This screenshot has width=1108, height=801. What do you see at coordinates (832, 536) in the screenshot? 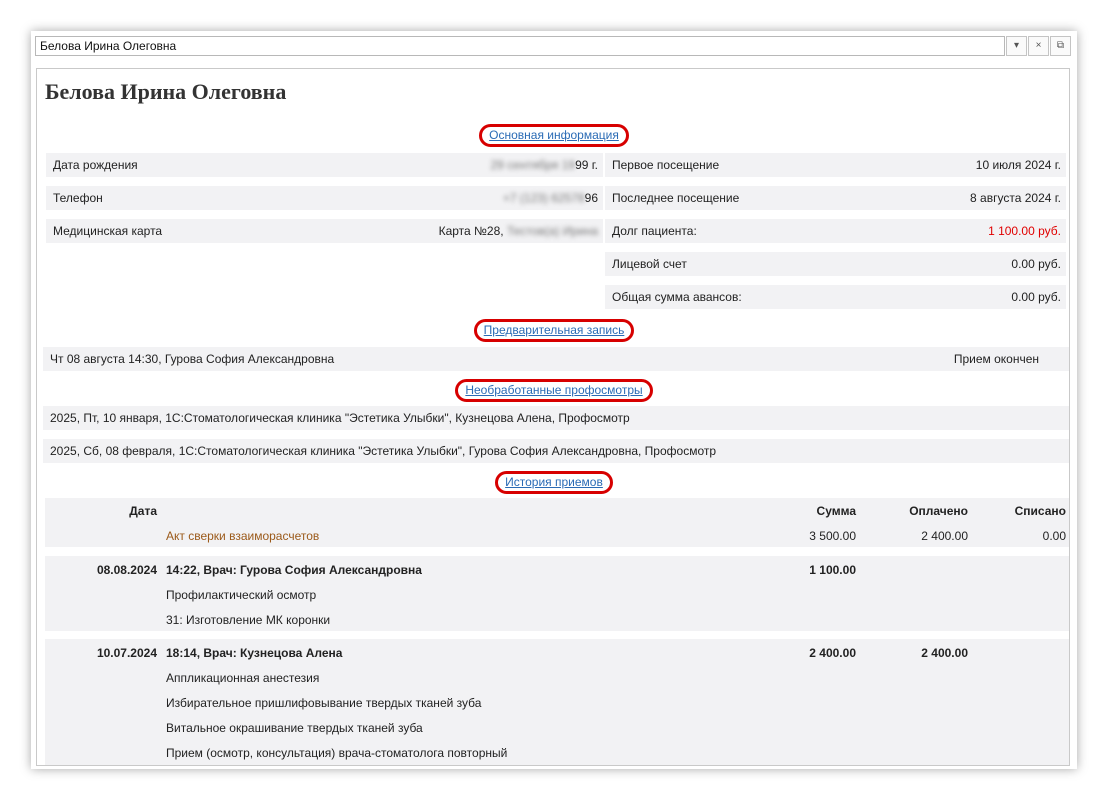
I see `reconciliation-sum: 3 500.00` at bounding box center [832, 536].